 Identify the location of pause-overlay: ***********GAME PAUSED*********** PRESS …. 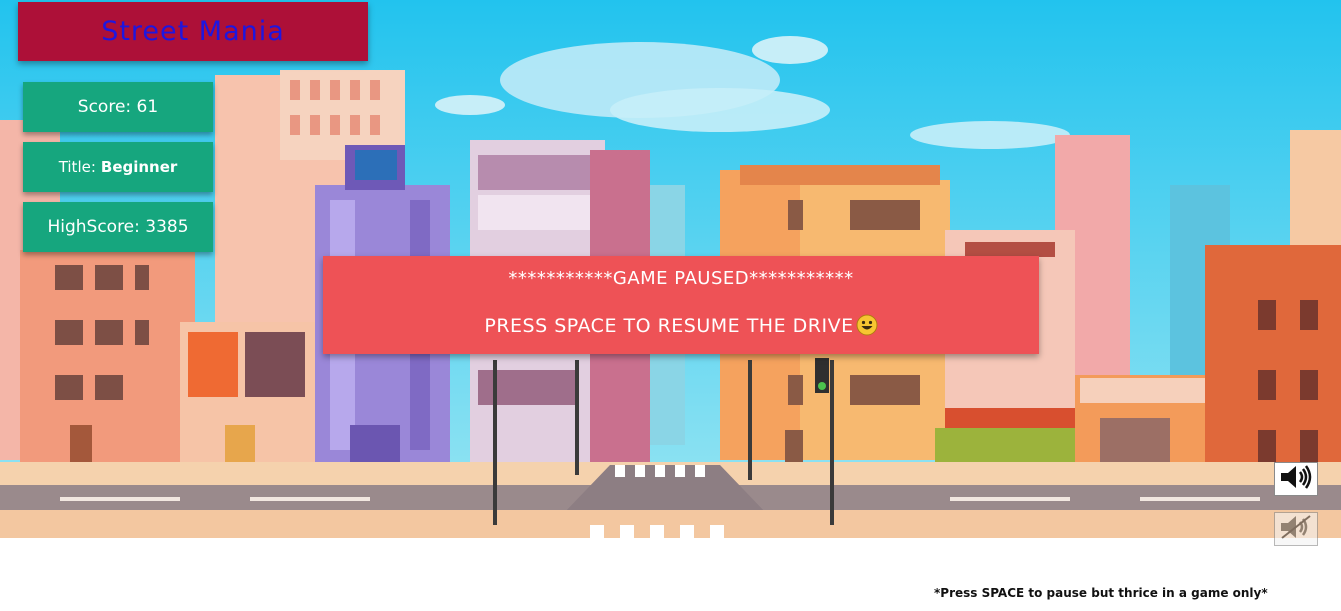
(681, 305).